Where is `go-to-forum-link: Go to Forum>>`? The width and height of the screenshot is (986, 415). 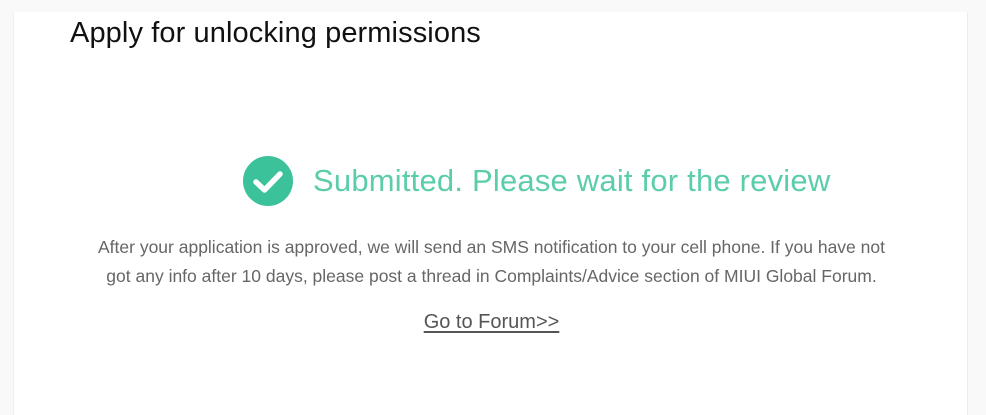
go-to-forum-link: Go to Forum>> is located at coordinates (492, 322).